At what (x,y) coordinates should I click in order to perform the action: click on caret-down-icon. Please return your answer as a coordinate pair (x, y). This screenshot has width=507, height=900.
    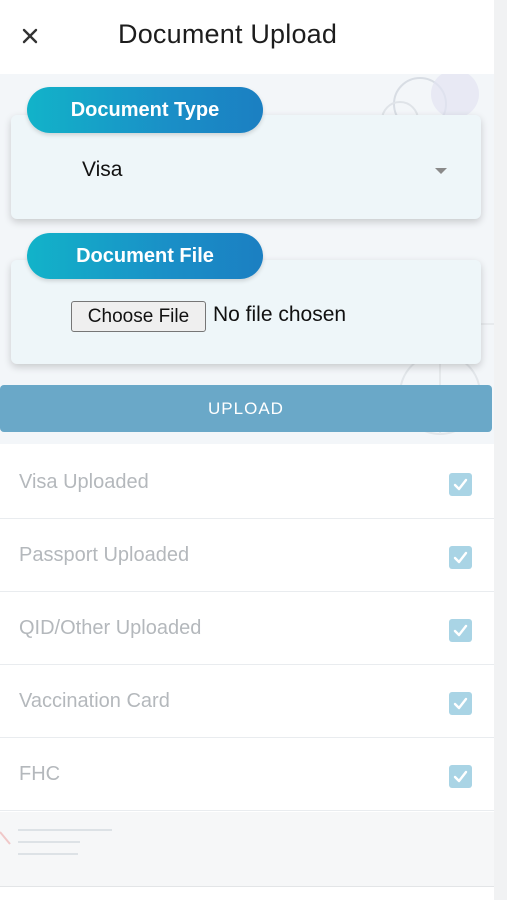
    Looking at the image, I should click on (441, 171).